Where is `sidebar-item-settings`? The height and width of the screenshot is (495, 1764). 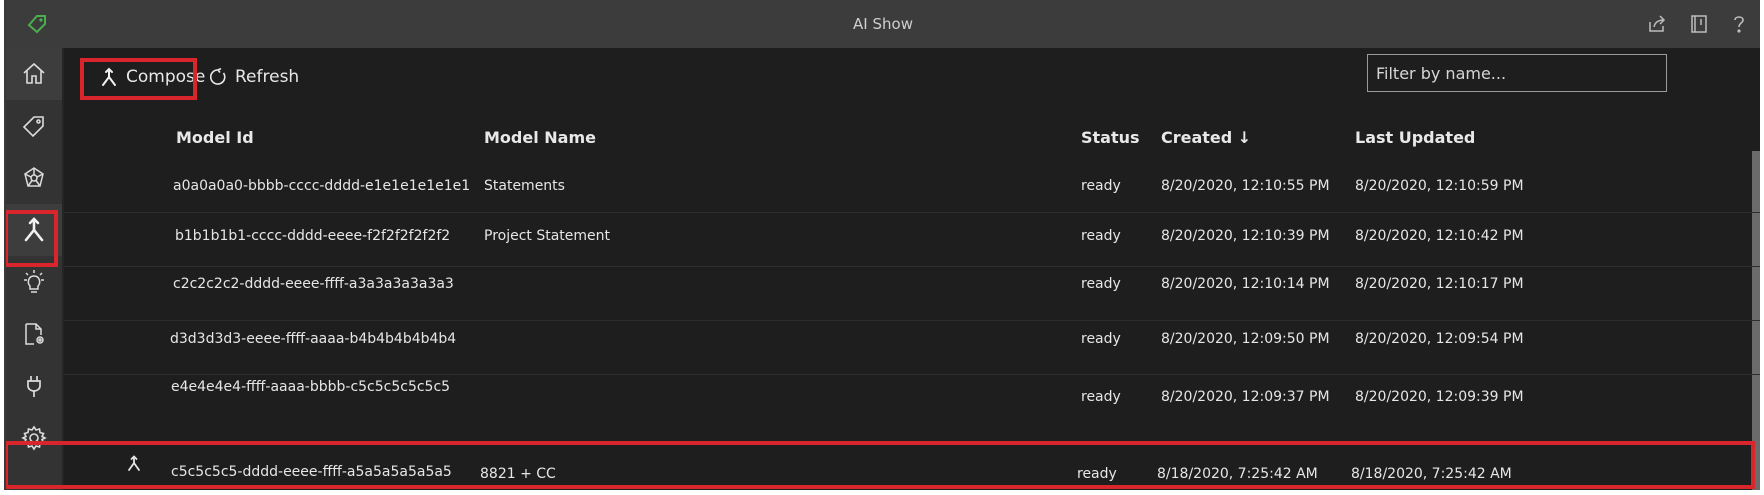 sidebar-item-settings is located at coordinates (34, 438).